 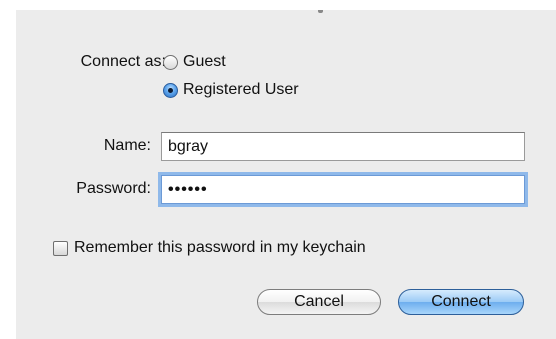 I want to click on password-field: ••••••, so click(x=343, y=189).